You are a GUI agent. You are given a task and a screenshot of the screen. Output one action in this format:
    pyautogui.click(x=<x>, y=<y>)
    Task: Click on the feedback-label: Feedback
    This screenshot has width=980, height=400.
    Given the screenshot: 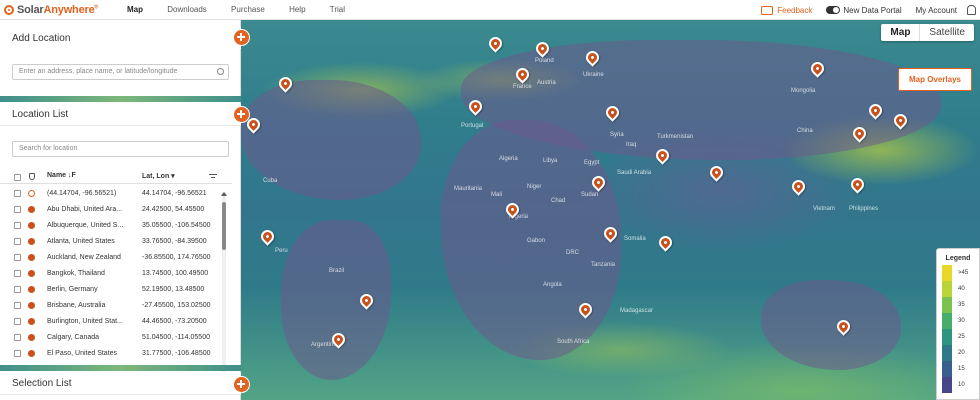 What is the action you would take?
    pyautogui.click(x=795, y=10)
    